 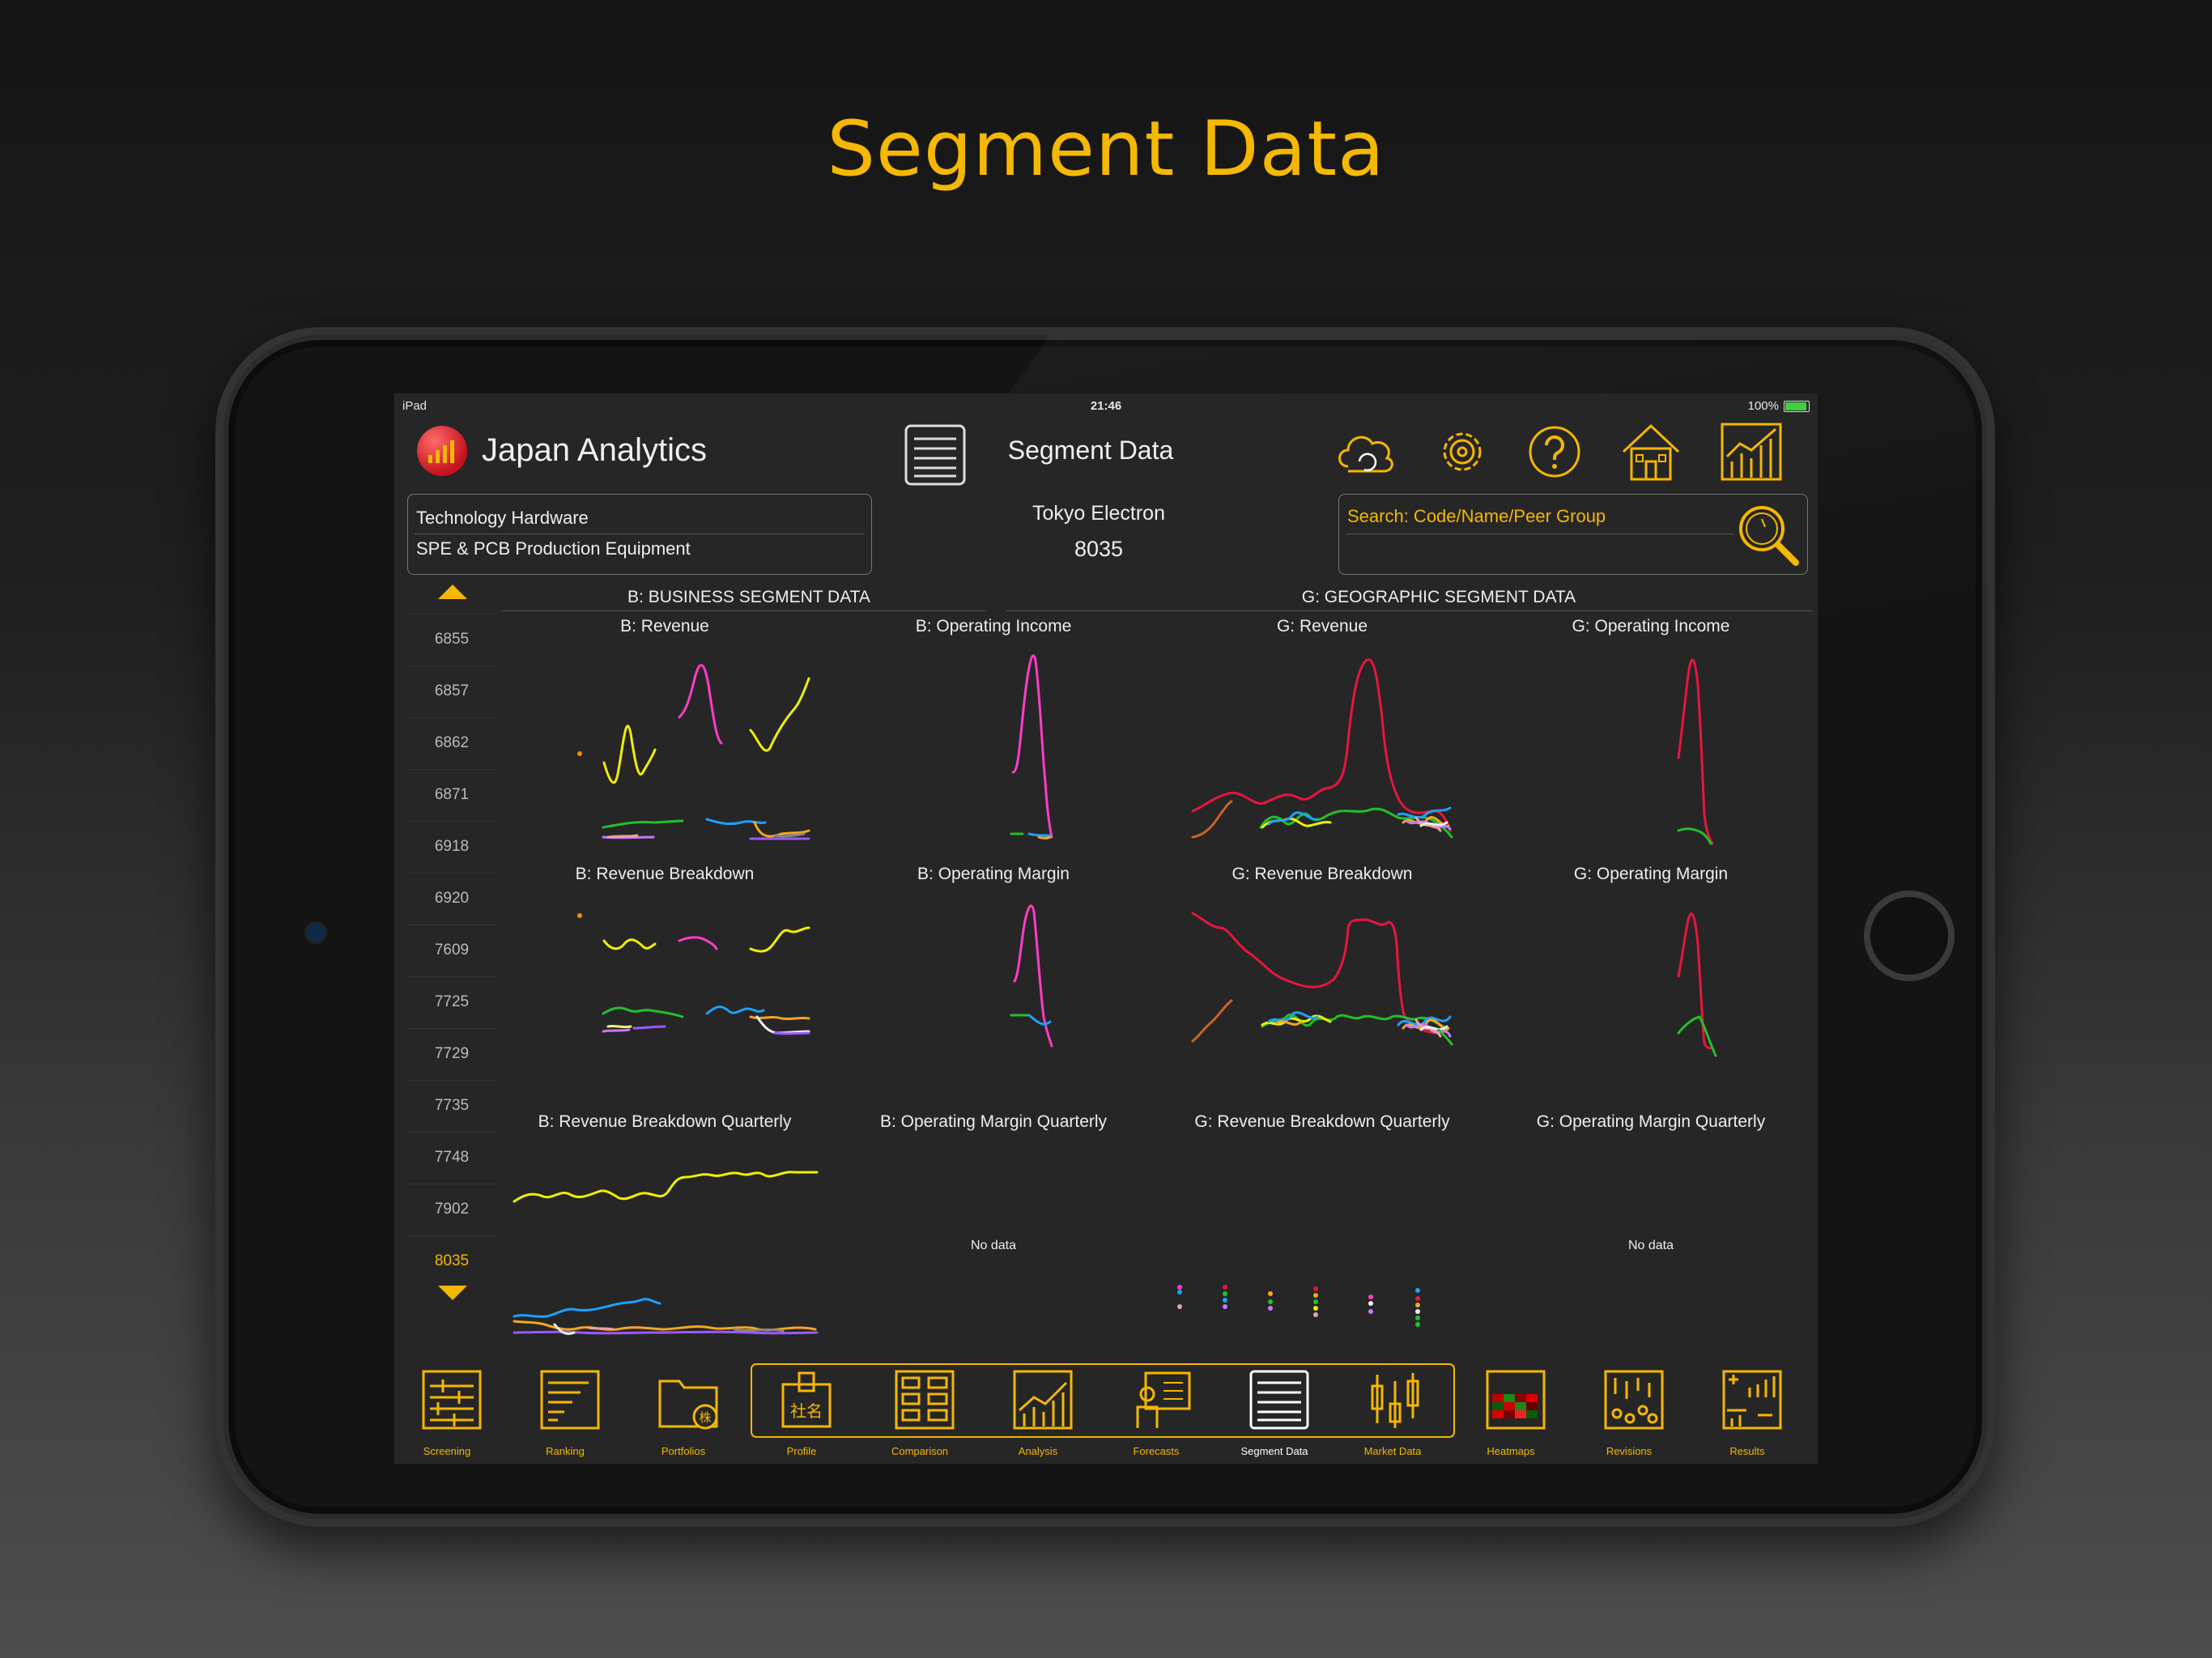 I want to click on tab-forecasts: Forecasts, so click(x=1156, y=1413).